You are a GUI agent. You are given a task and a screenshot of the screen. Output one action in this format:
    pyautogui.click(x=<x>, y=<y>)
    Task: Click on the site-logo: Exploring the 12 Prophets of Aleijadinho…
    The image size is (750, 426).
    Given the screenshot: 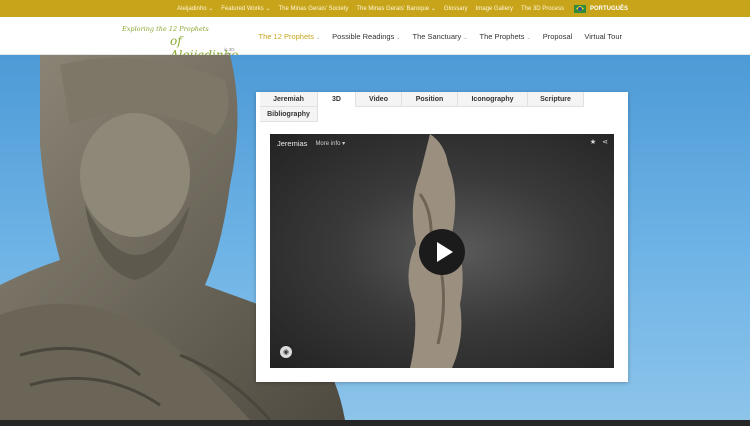 What is the action you would take?
    pyautogui.click(x=182, y=43)
    